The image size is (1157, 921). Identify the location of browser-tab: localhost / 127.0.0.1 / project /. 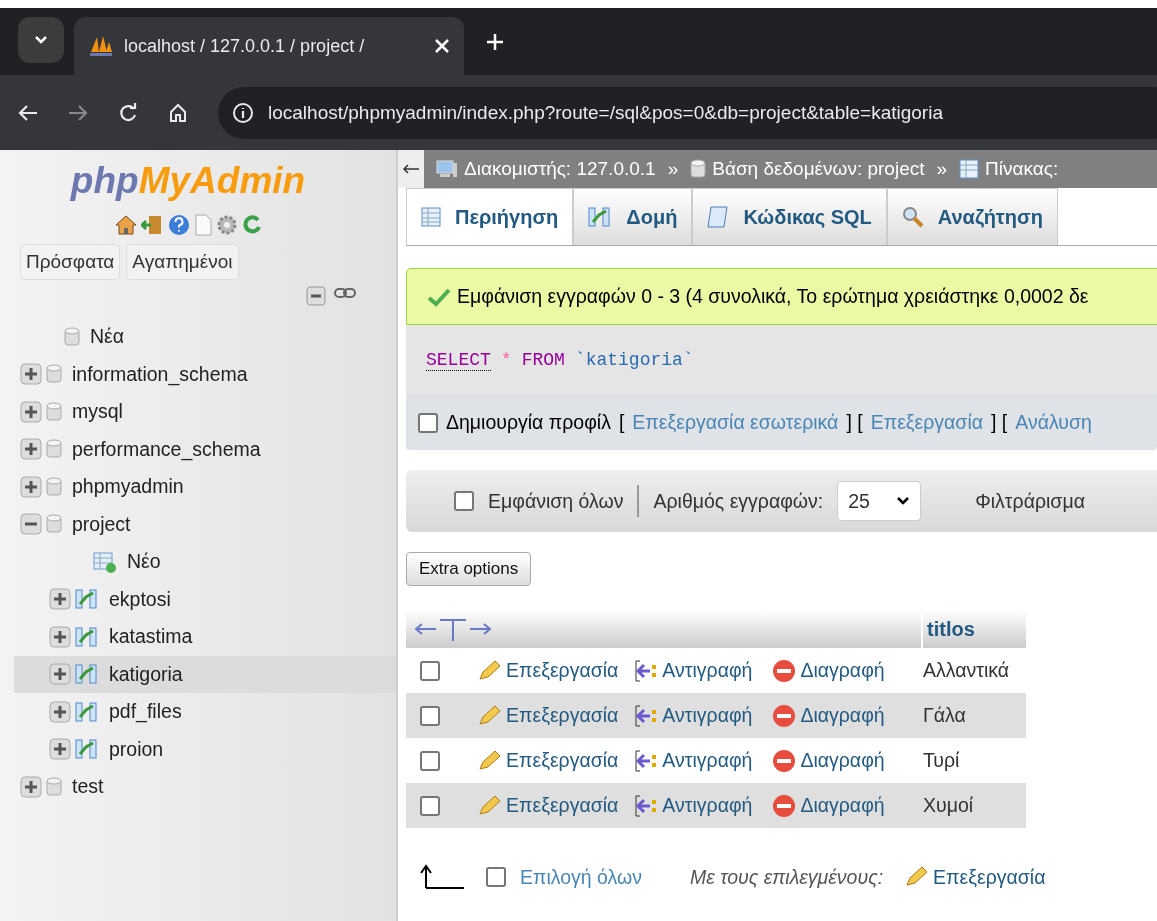
(269, 46).